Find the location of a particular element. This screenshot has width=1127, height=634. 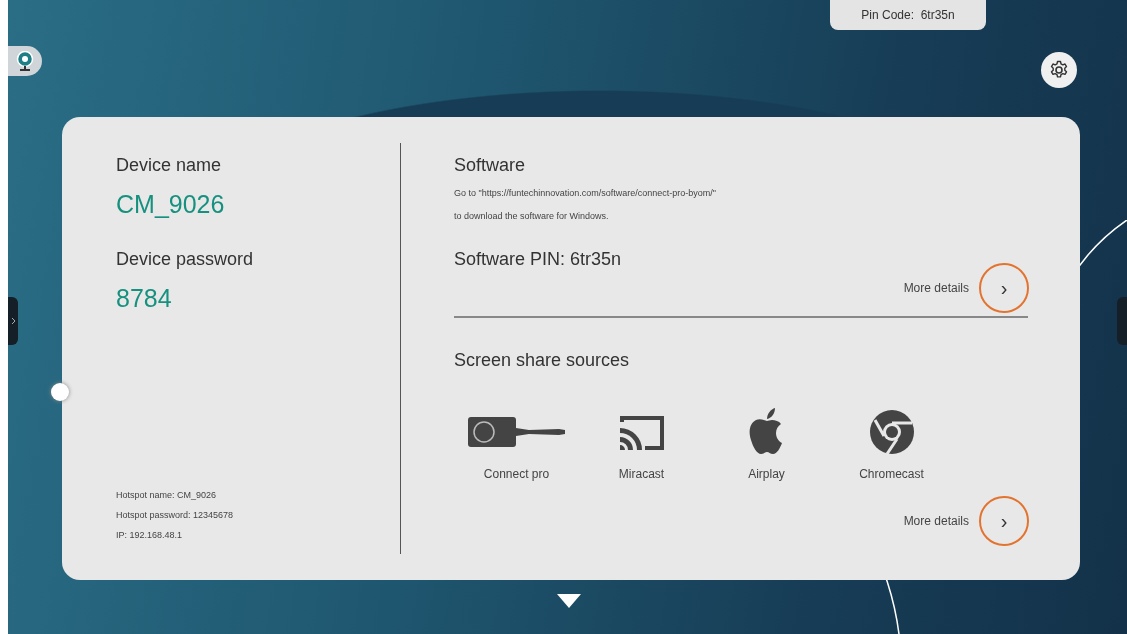

source-label: Miracast is located at coordinates (641, 474).